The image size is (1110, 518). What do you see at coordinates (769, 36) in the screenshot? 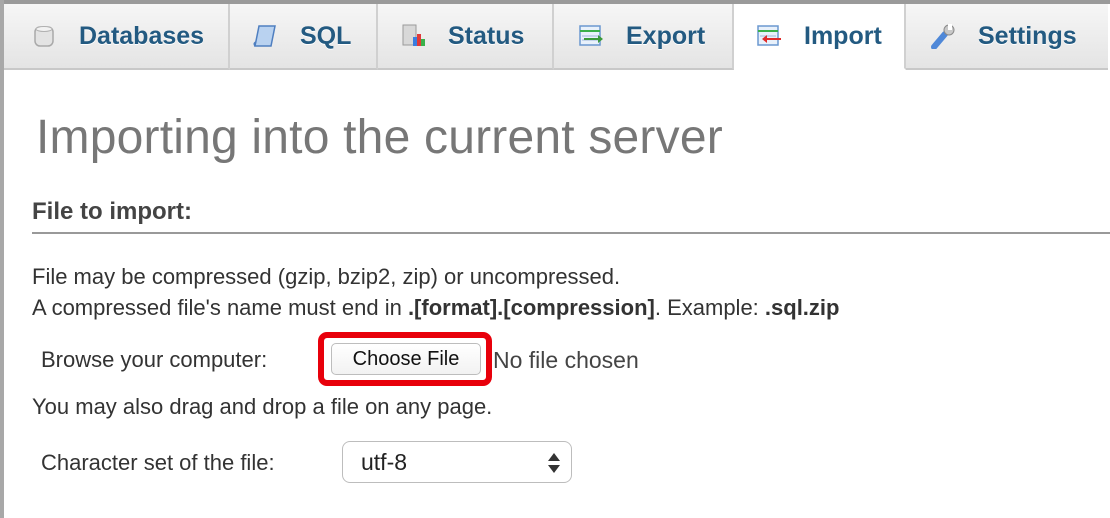
I see `import-icon` at bounding box center [769, 36].